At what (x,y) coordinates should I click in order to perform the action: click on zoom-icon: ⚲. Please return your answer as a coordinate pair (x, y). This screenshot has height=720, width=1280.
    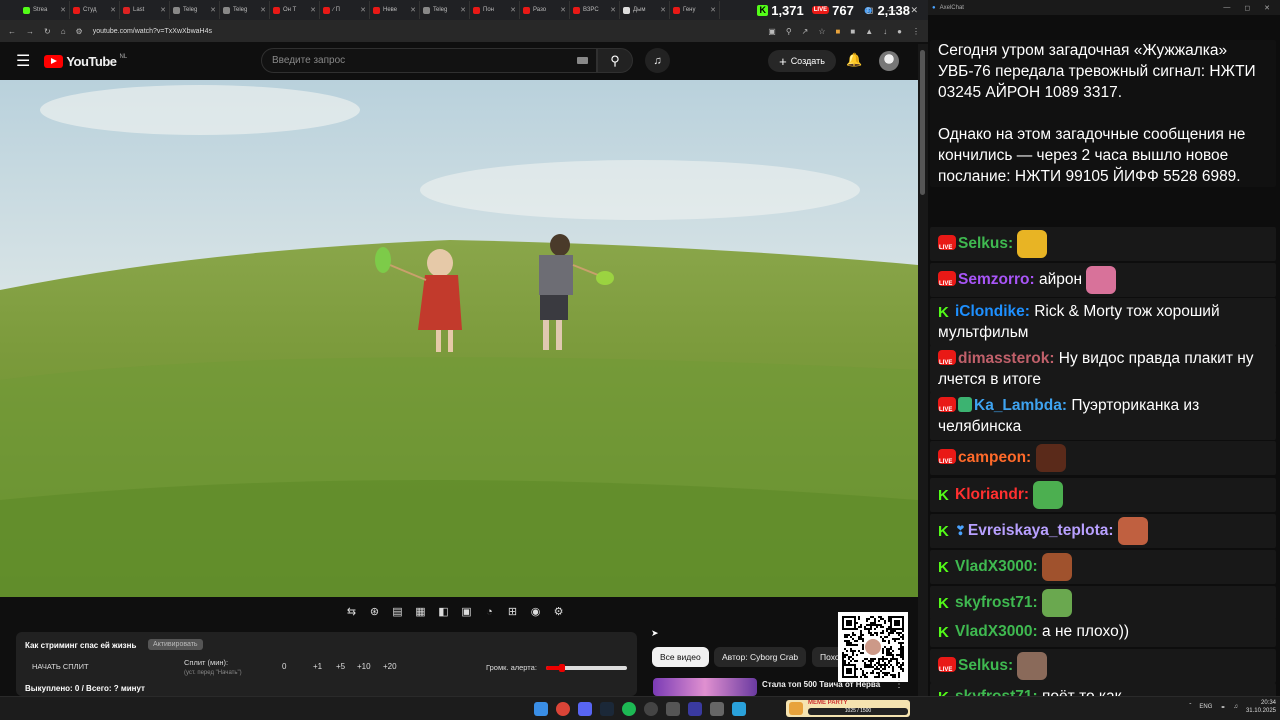
    Looking at the image, I should click on (789, 31).